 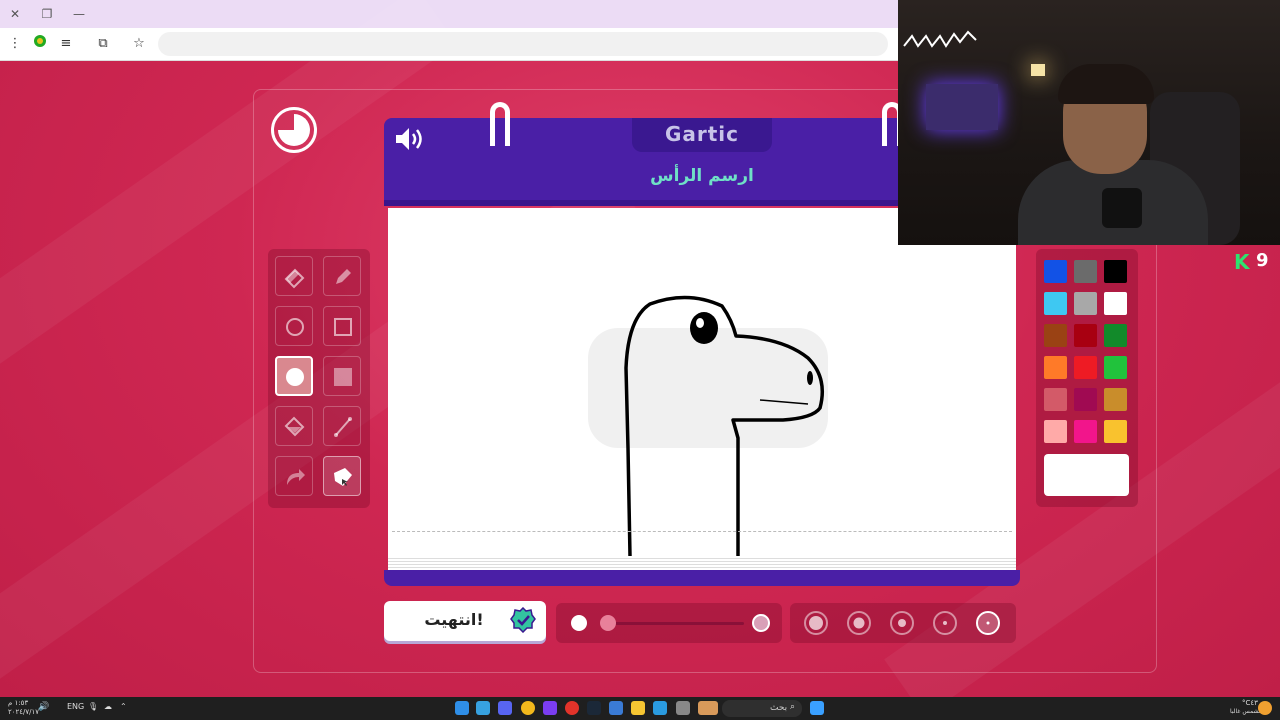 I want to click on fill-bucket-tool, so click(x=294, y=426).